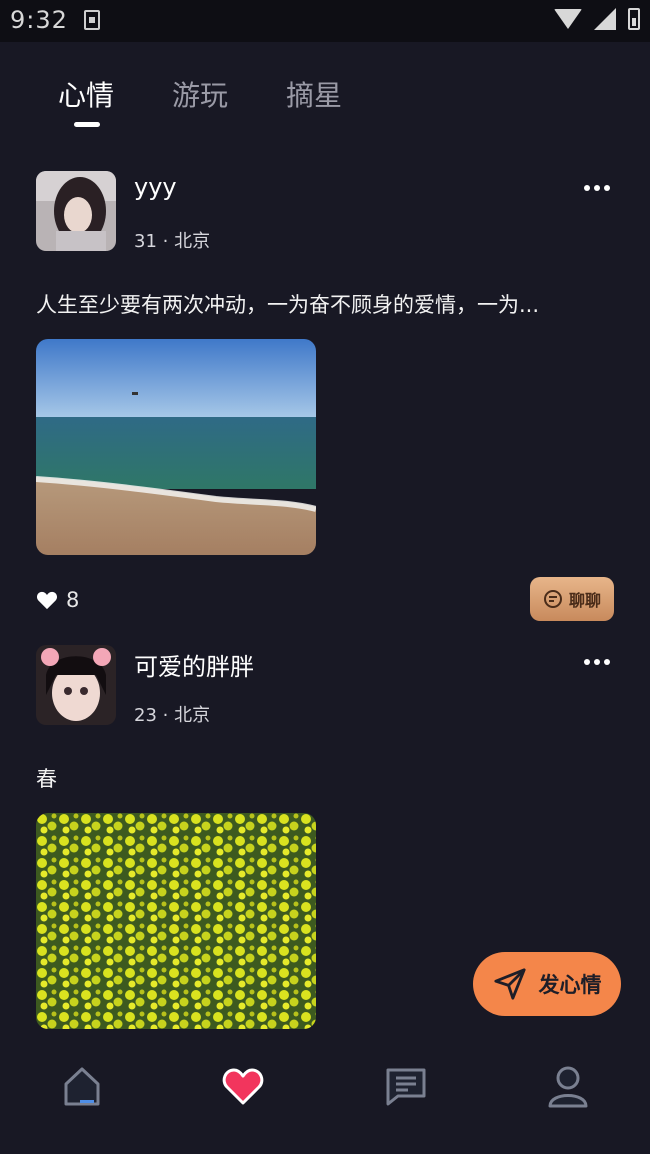  Describe the element at coordinates (325, 21) in the screenshot. I see `status-bar: 9:32` at that location.